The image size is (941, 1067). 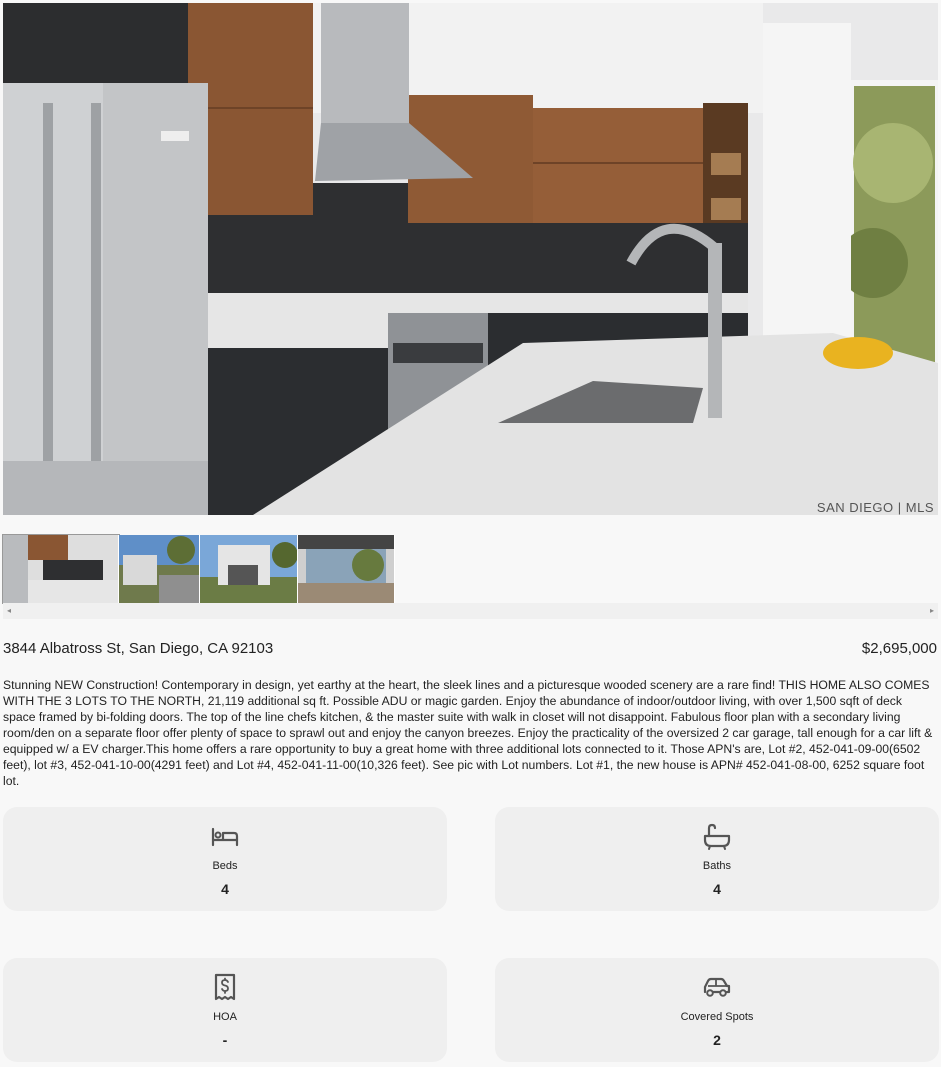 What do you see at coordinates (225, 1010) in the screenshot?
I see `hoa-card: HOA -` at bounding box center [225, 1010].